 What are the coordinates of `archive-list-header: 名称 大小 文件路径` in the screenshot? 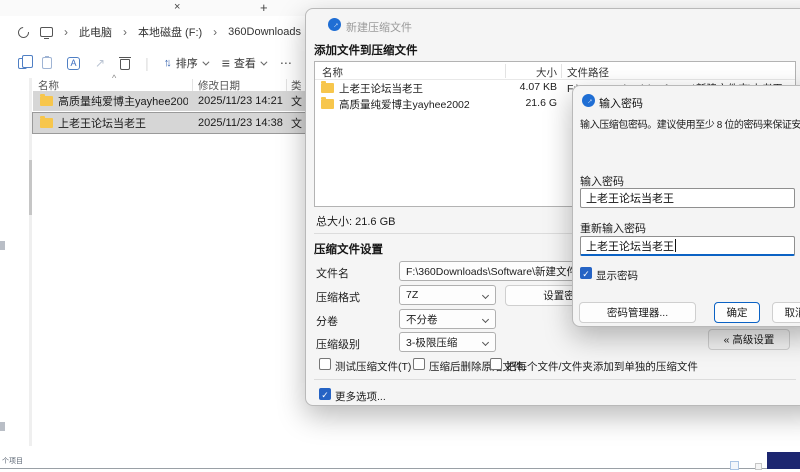 It's located at (555, 71).